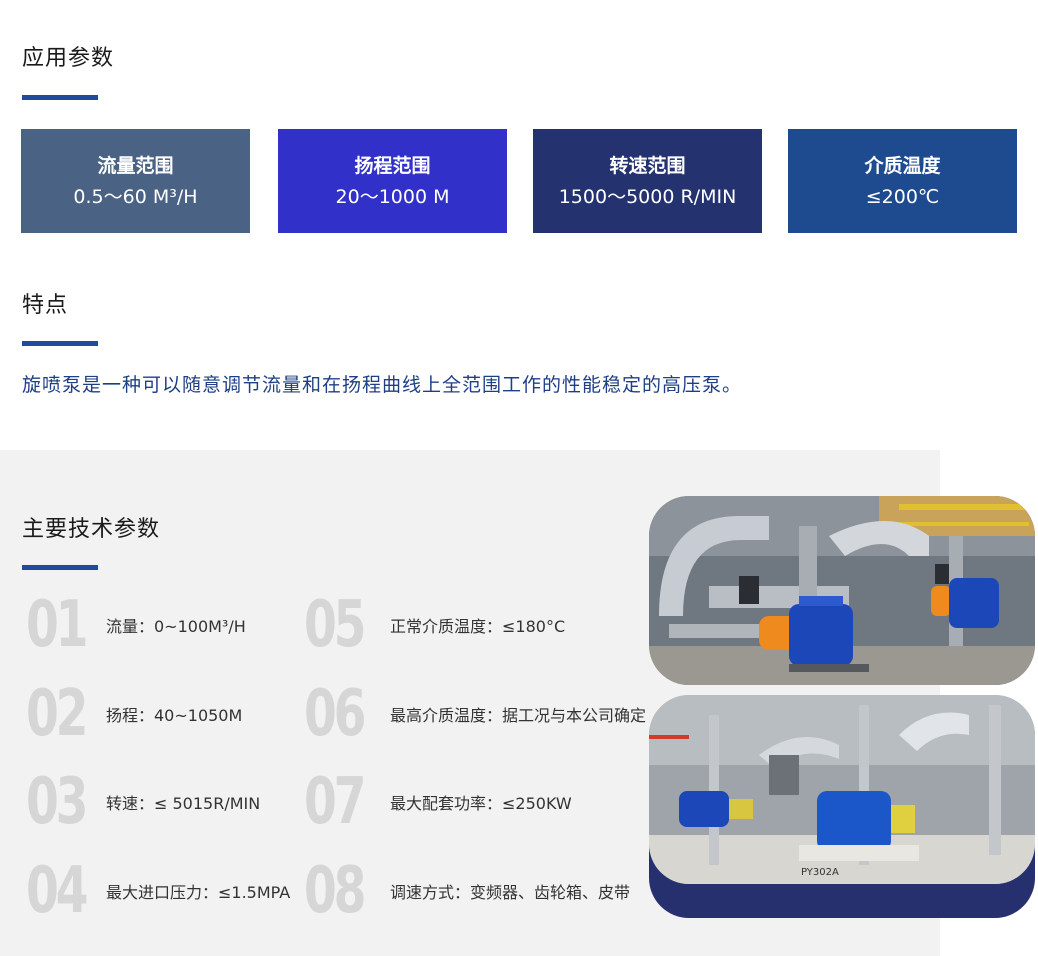 Image resolution: width=1038 pixels, height=956 pixels. What do you see at coordinates (518, 715) in the screenshot?
I see `param-text: 最高介质温度：据工况与本公司确定` at bounding box center [518, 715].